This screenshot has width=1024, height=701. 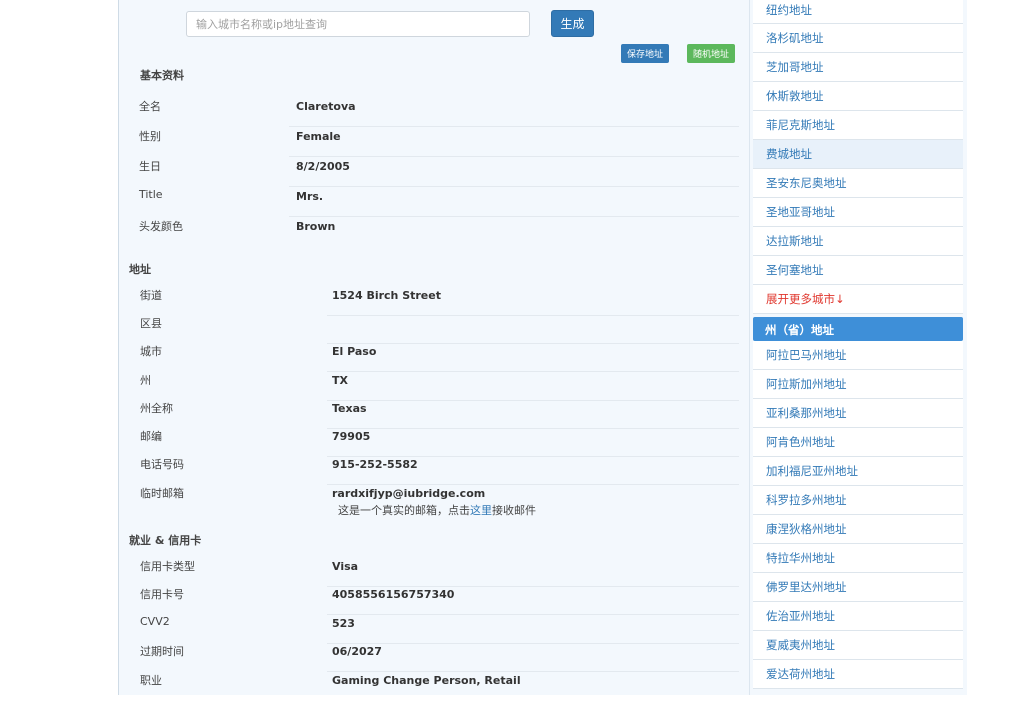 What do you see at coordinates (434, 202) in the screenshot?
I see `info-row-title: Title Mrs.` at bounding box center [434, 202].